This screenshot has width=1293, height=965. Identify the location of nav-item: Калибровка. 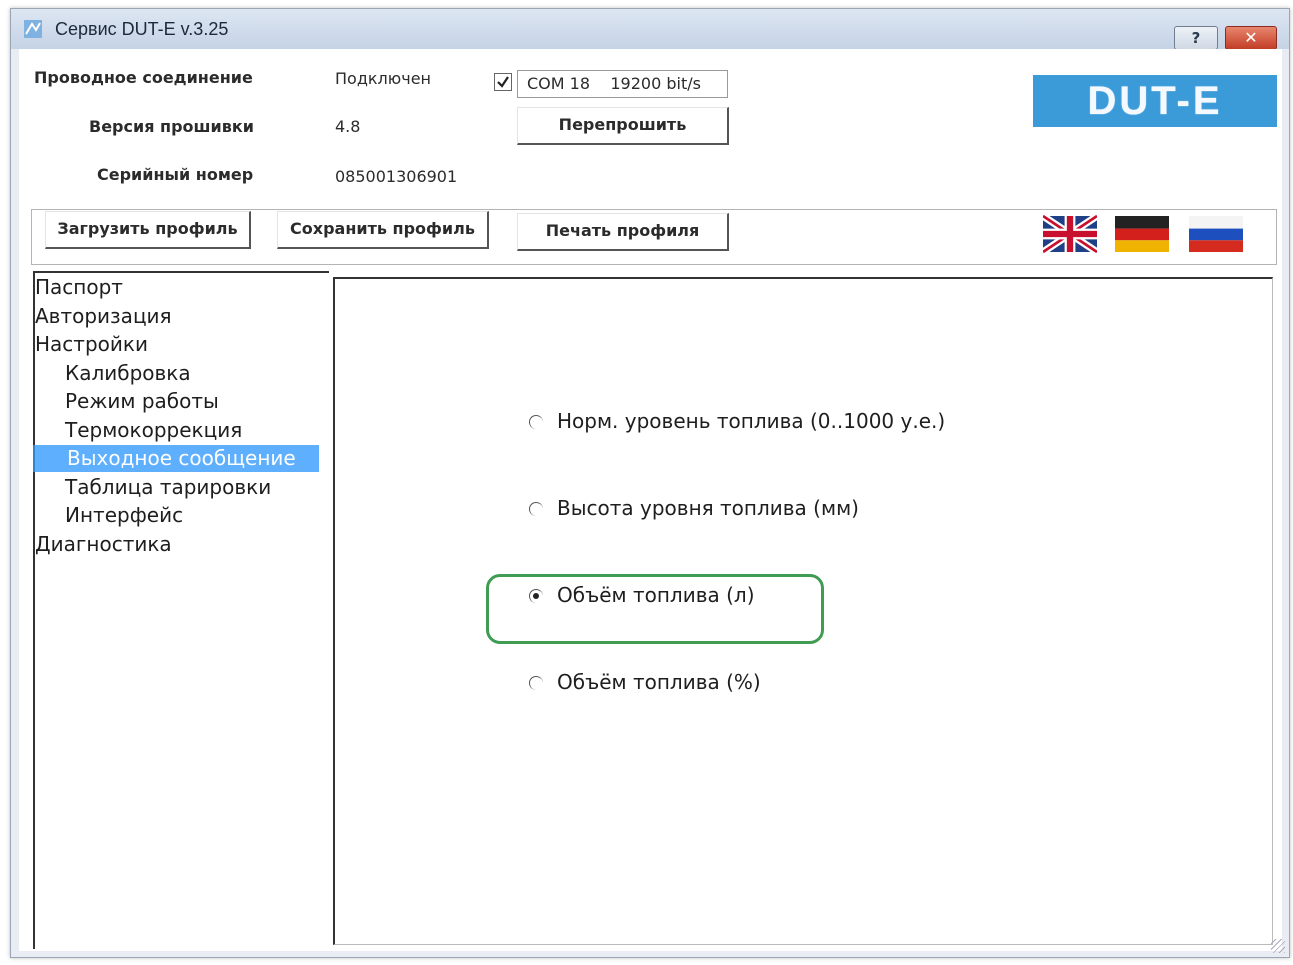
(128, 373).